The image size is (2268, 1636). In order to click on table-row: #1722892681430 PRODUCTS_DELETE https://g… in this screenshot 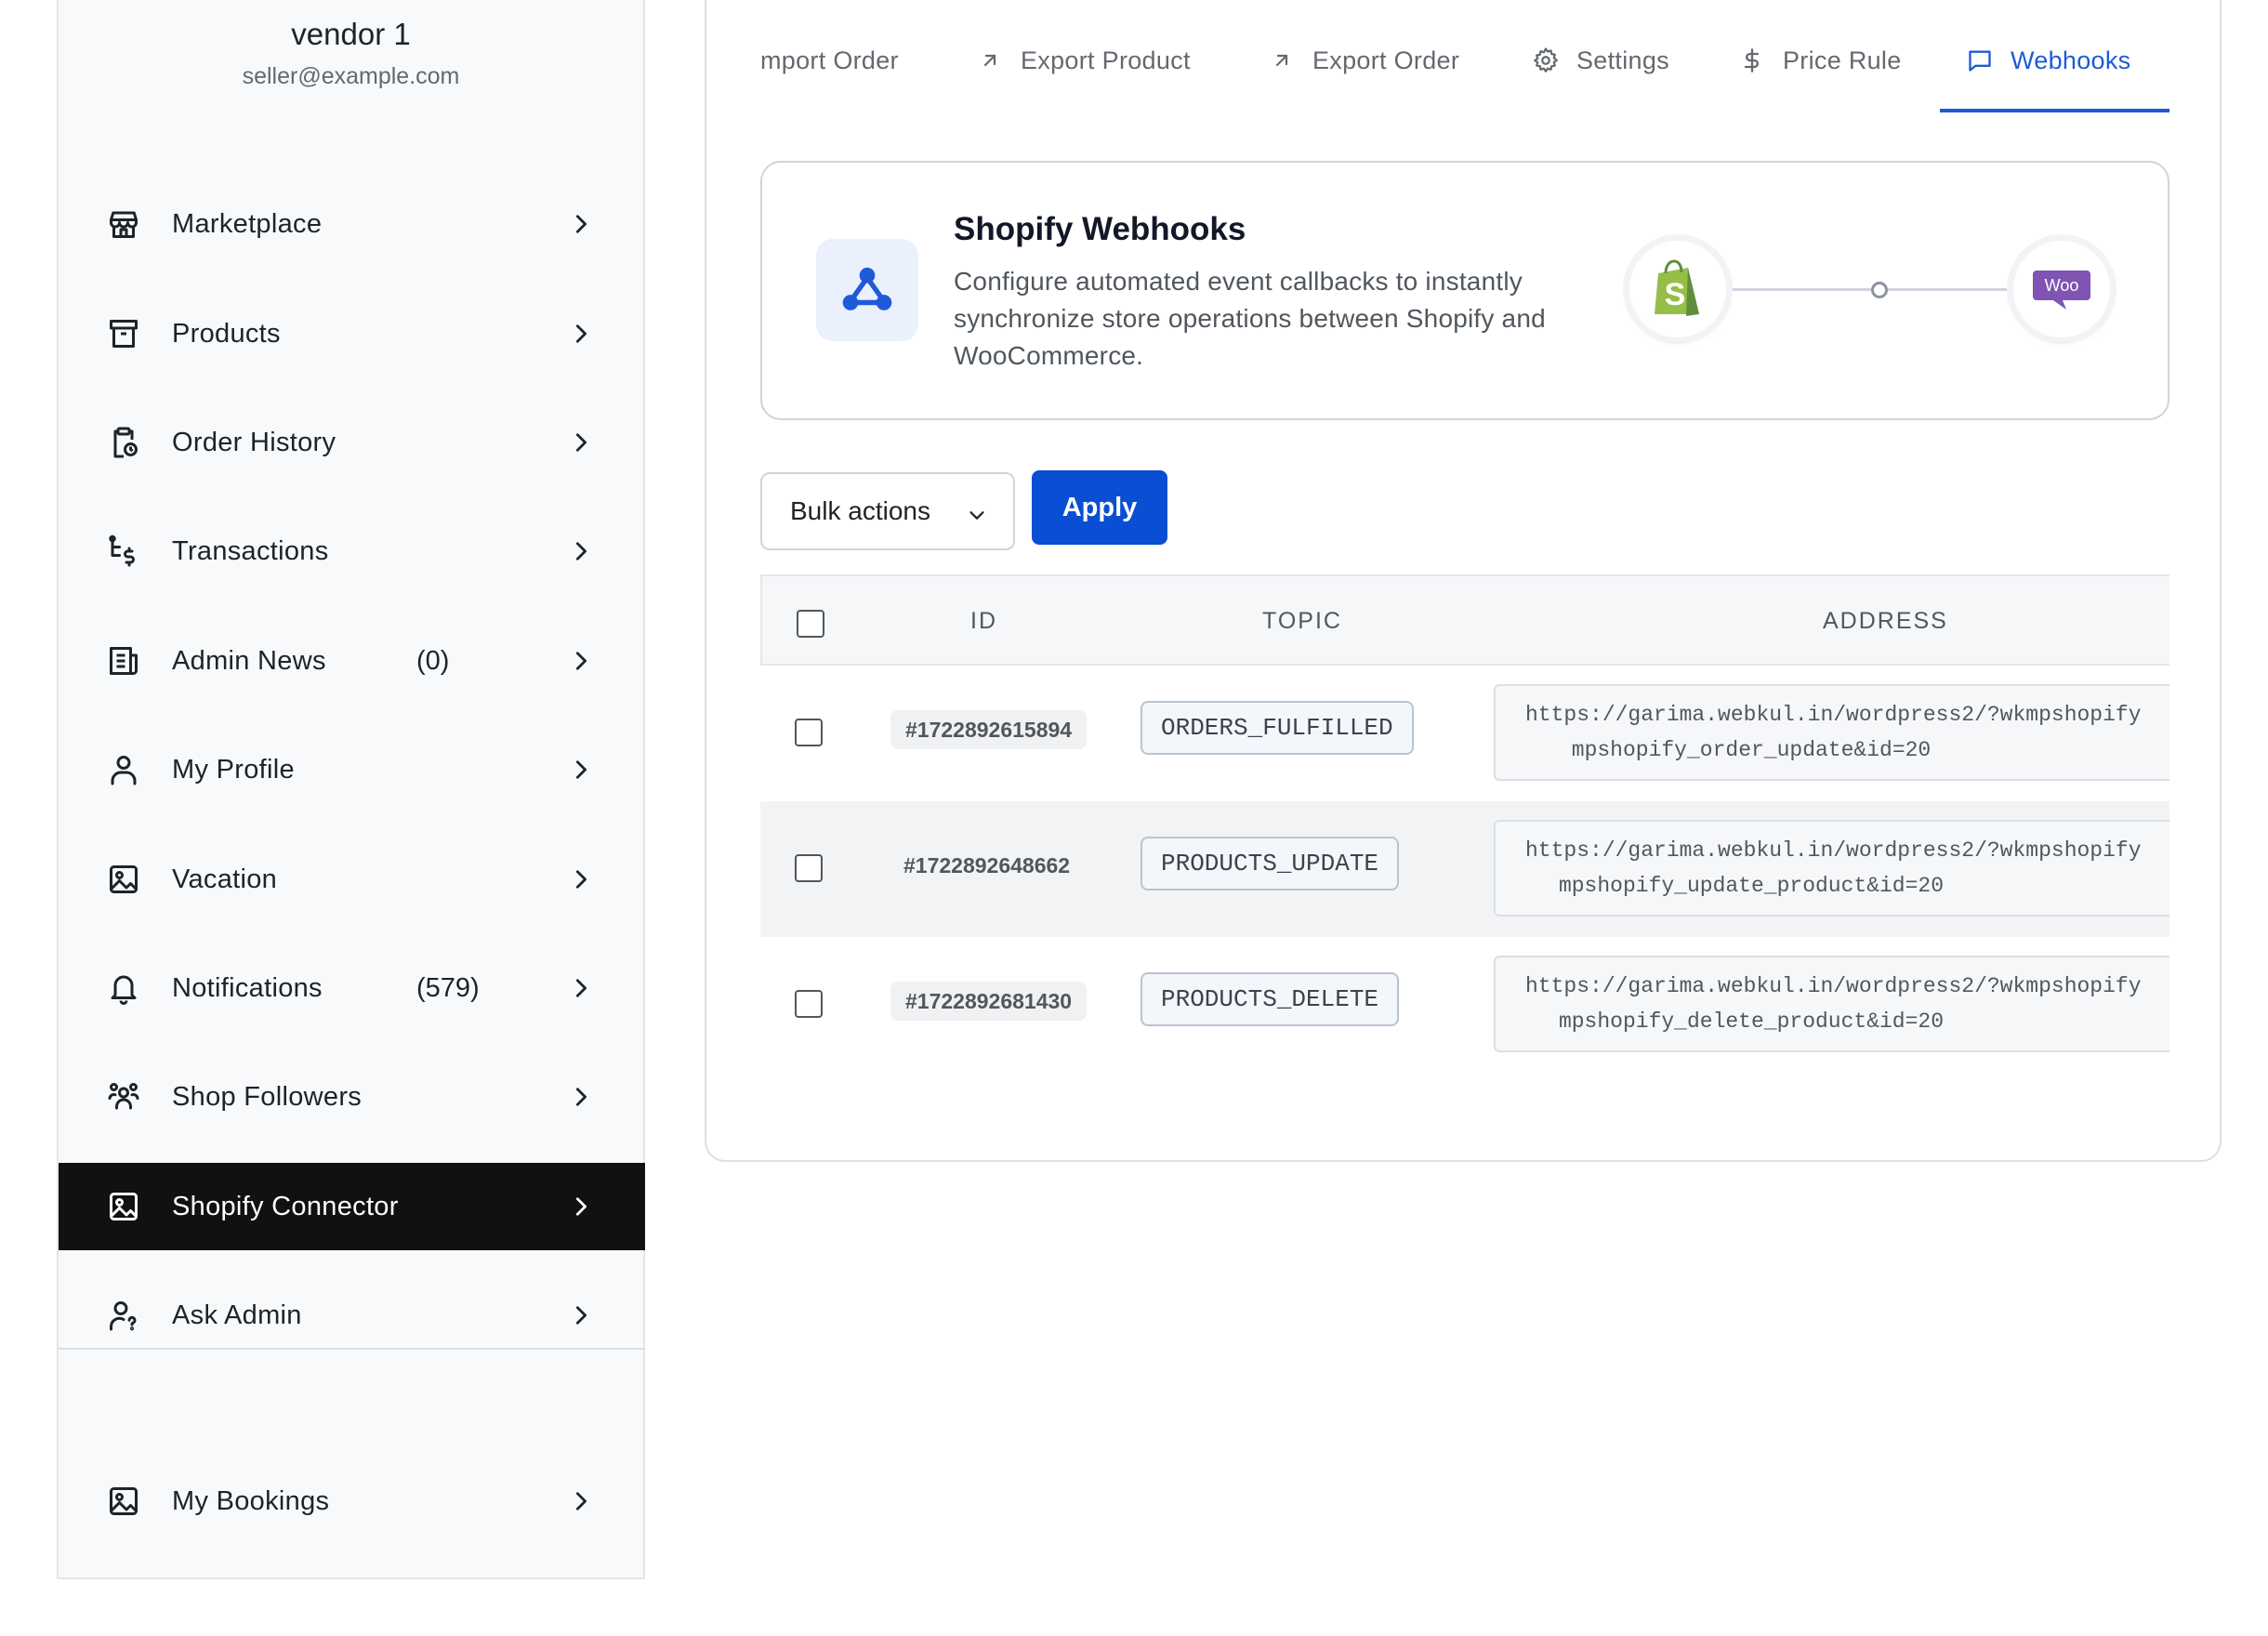, I will do `click(1464, 1002)`.